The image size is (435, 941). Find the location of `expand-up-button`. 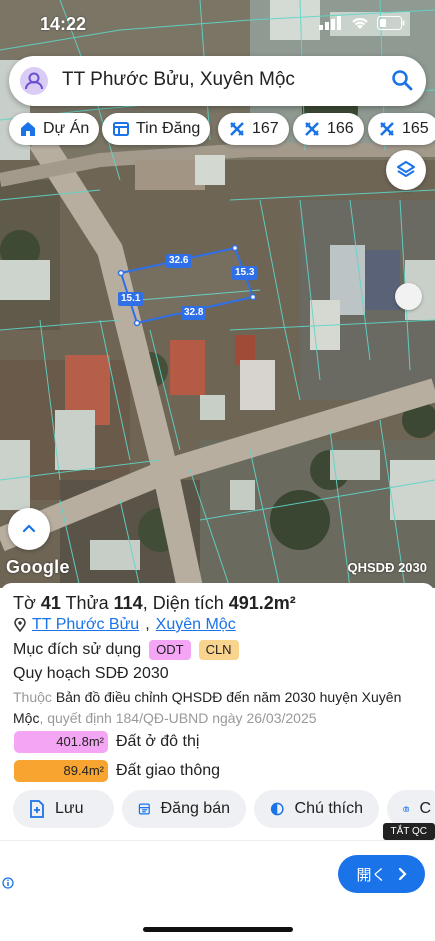

expand-up-button is located at coordinates (29, 529).